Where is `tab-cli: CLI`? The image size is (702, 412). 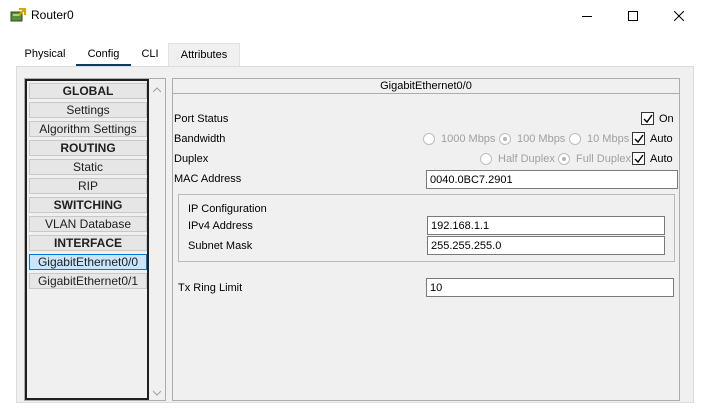 tab-cli: CLI is located at coordinates (150, 55).